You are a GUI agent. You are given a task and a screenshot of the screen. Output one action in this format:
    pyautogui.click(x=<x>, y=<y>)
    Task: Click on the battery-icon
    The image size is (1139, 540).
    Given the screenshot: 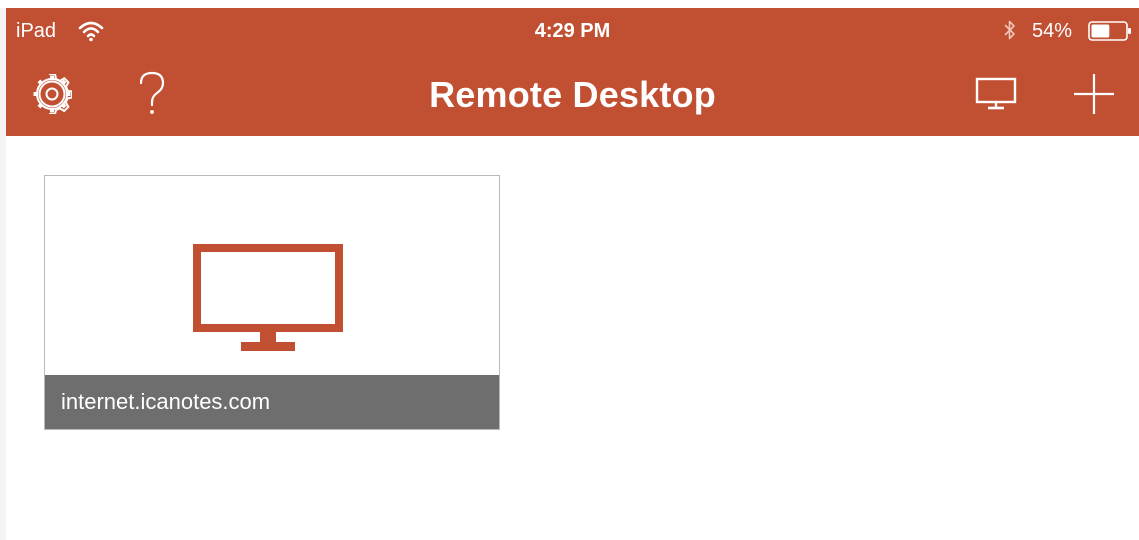 What is the action you would take?
    pyautogui.click(x=1109, y=31)
    